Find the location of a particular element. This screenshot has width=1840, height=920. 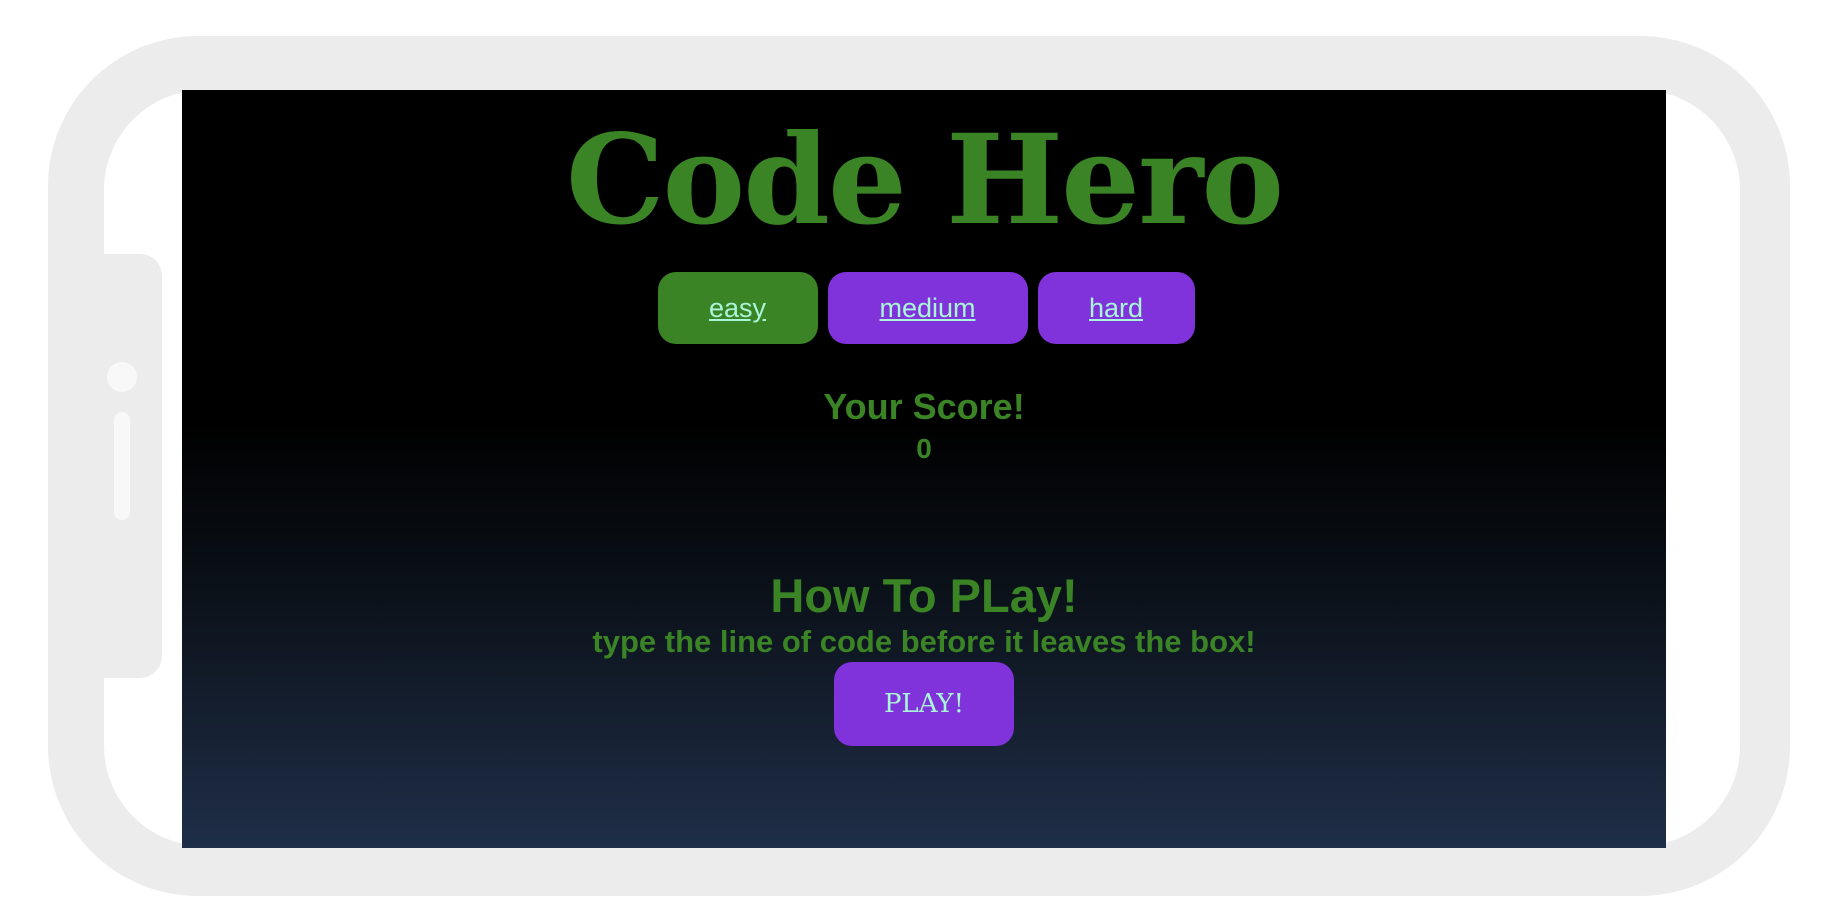

easy-button: easy is located at coordinates (737, 308).